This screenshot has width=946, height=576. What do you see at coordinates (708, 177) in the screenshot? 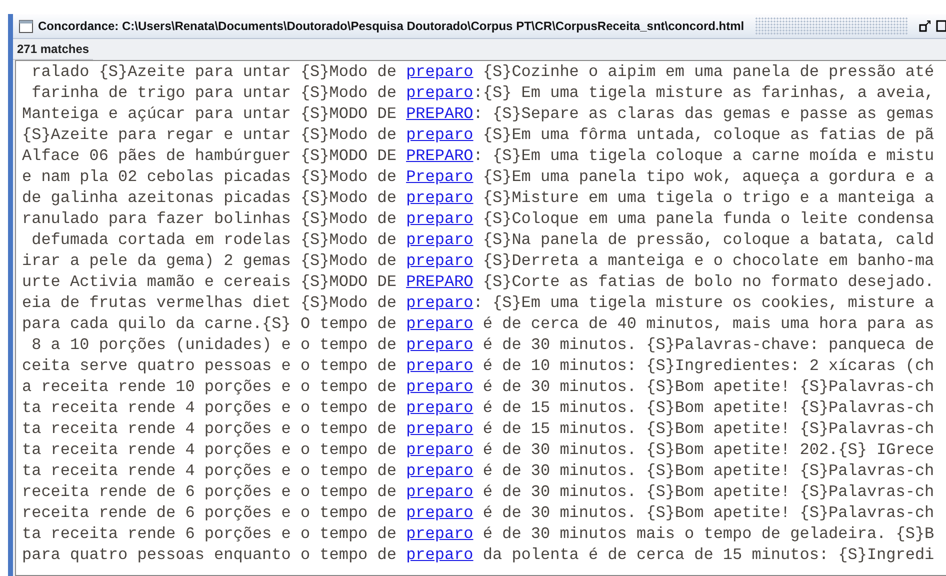
I see `right-context: {S}Em uma panela tipo wok, aqueça a gordura e a` at bounding box center [708, 177].